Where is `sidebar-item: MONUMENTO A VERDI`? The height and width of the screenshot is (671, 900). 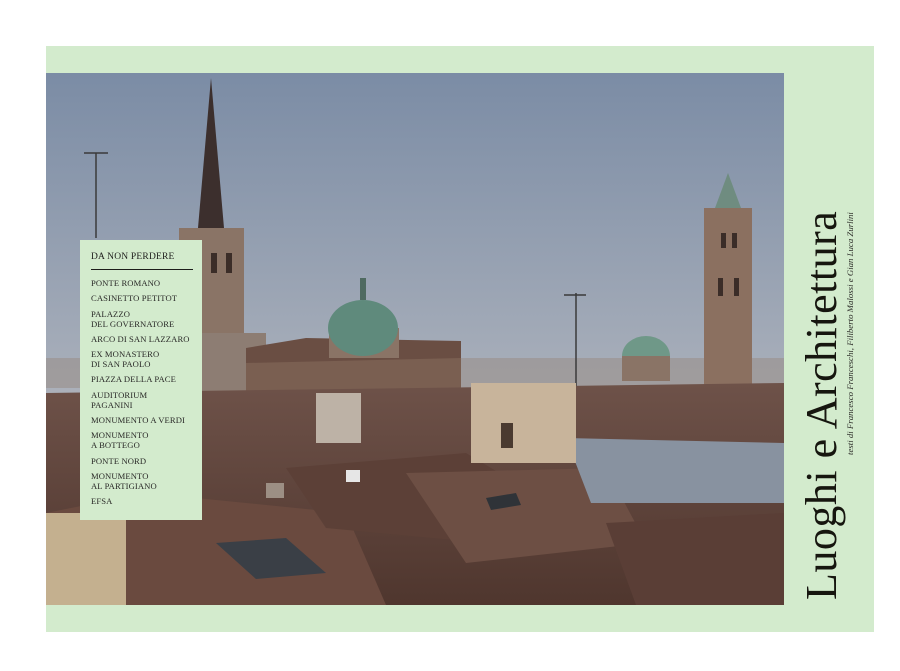 sidebar-item: MONUMENTO A VERDI is located at coordinates (138, 420).